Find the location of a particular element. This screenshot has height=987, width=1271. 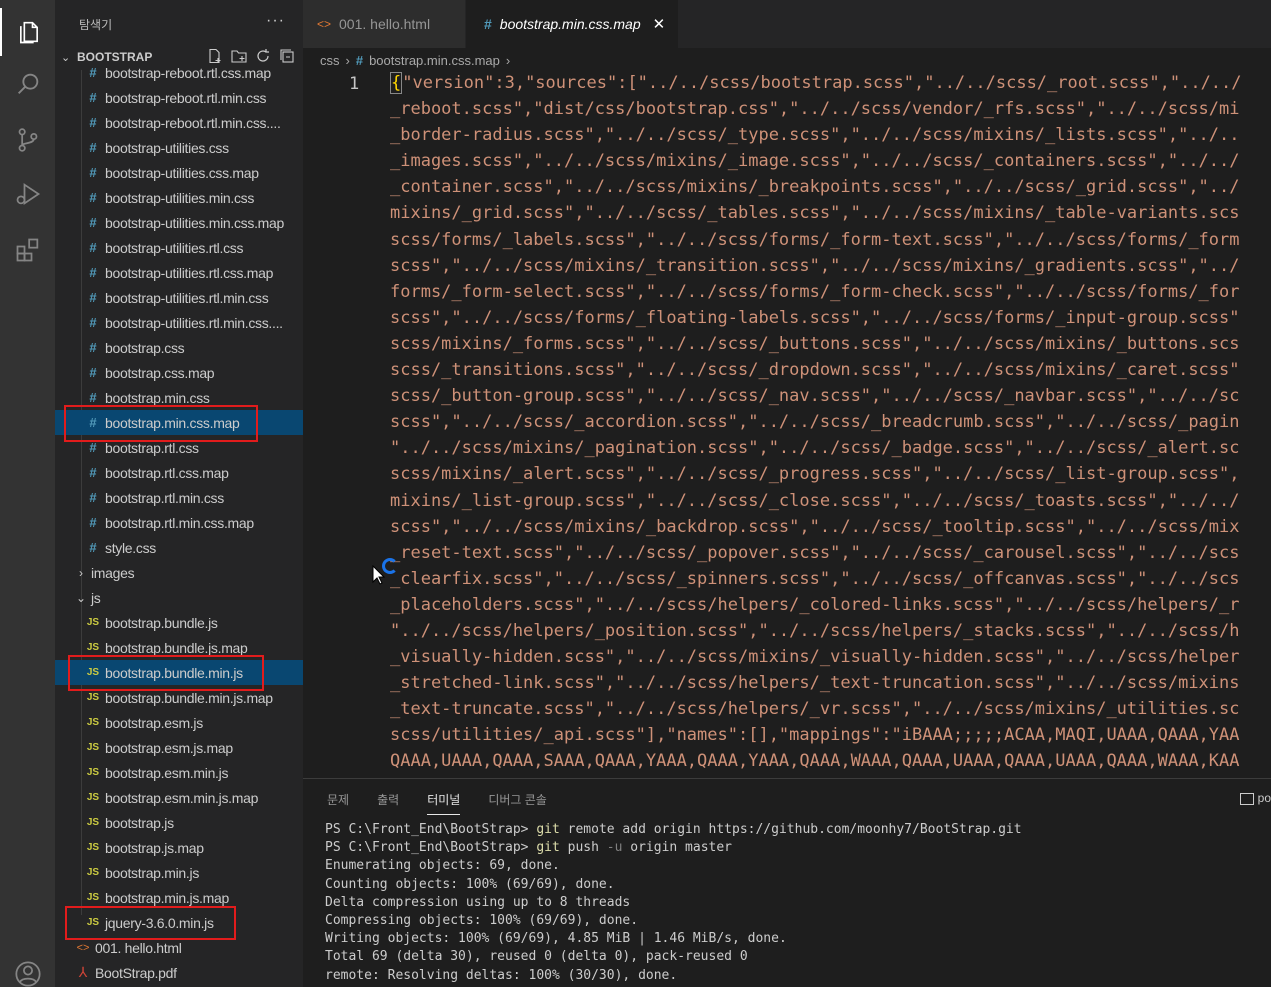

file-tree-item-label: bootstrap-utilities.css is located at coordinates (167, 147).